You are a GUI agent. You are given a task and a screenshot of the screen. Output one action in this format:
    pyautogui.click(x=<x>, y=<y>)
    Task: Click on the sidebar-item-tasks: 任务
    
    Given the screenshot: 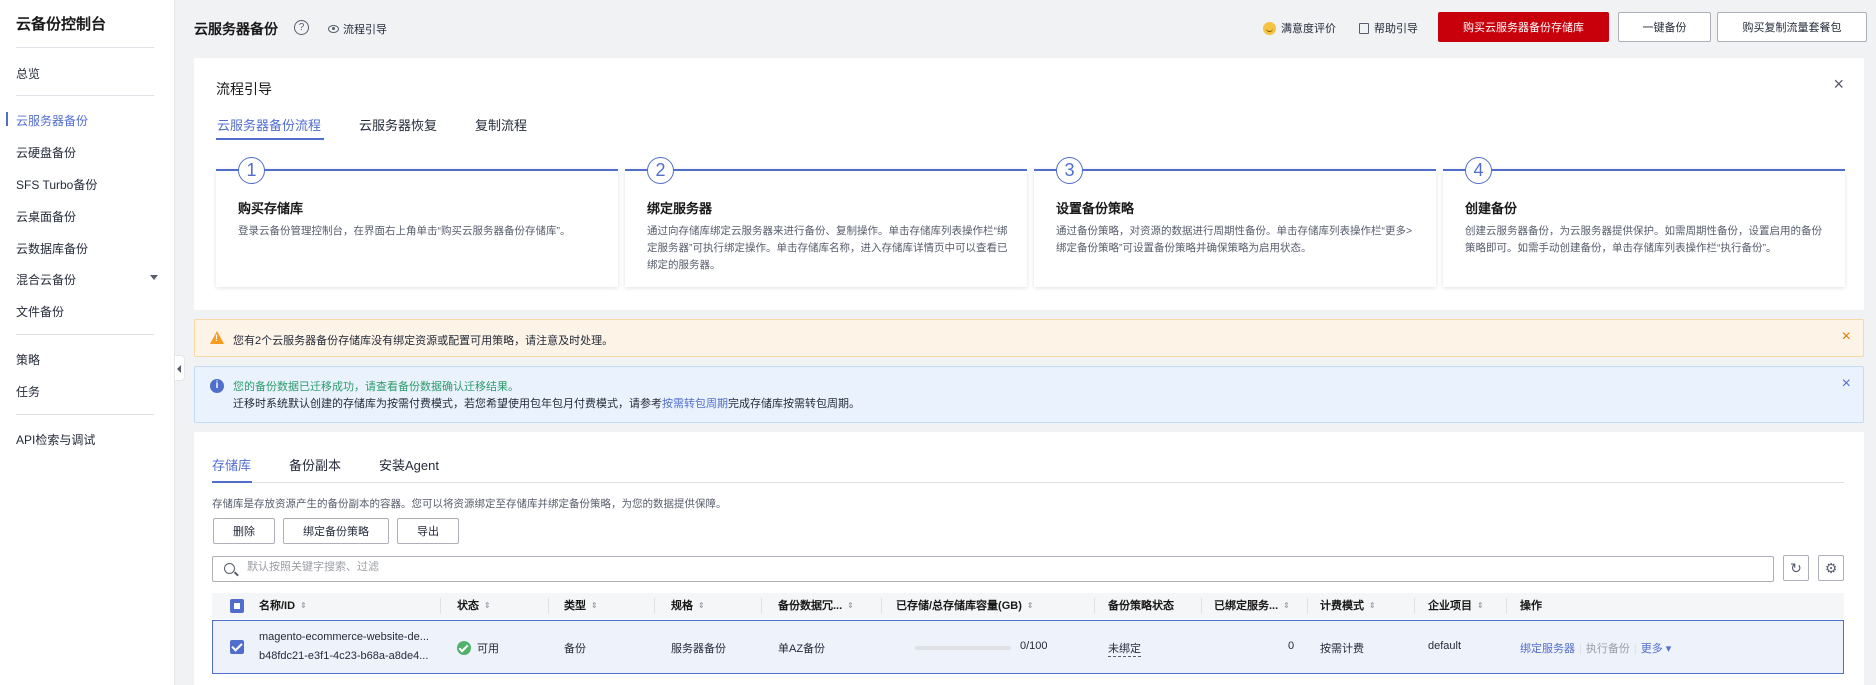 What is the action you would take?
    pyautogui.click(x=28, y=391)
    